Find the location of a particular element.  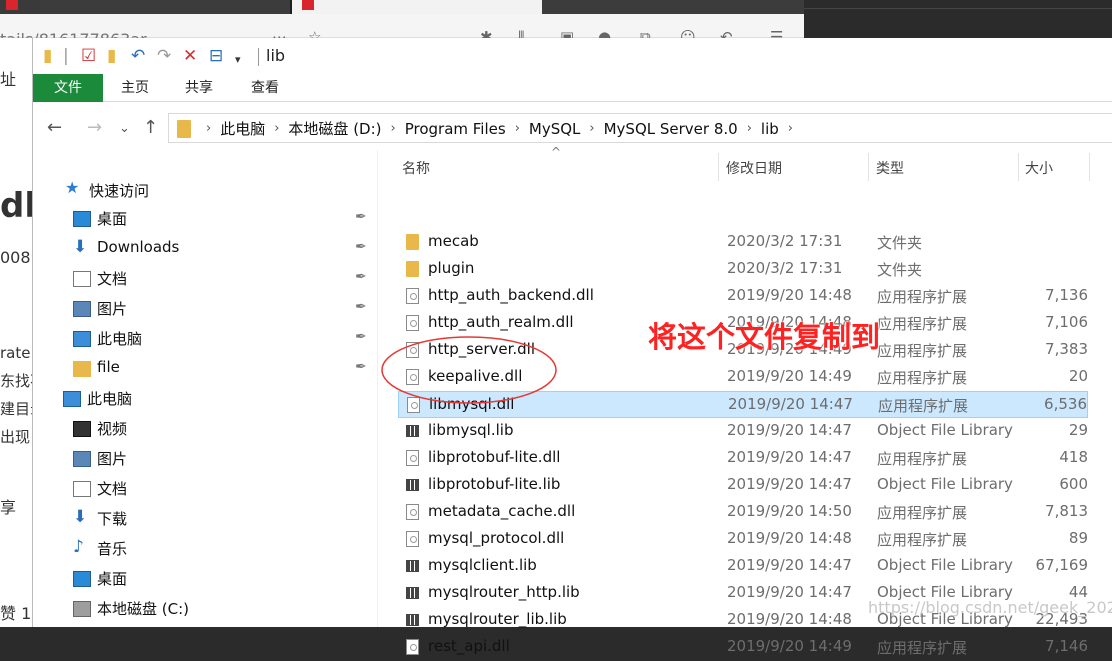

file-row: mecab 2020/3/2 17:31 文件夹 is located at coordinates (743, 242).